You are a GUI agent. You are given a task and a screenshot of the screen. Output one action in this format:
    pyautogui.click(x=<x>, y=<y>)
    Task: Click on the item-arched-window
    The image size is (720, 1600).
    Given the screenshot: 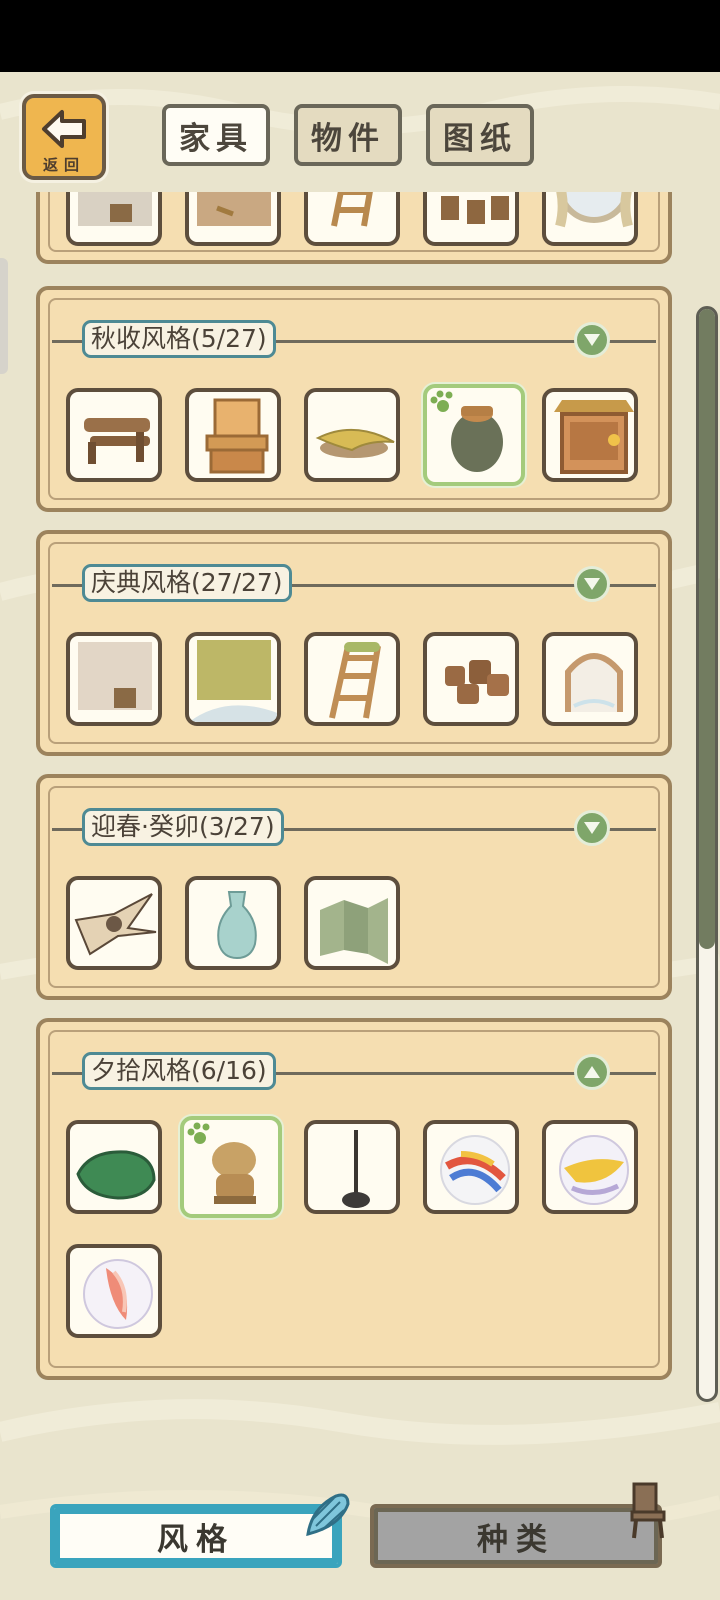 What is the action you would take?
    pyautogui.click(x=590, y=679)
    